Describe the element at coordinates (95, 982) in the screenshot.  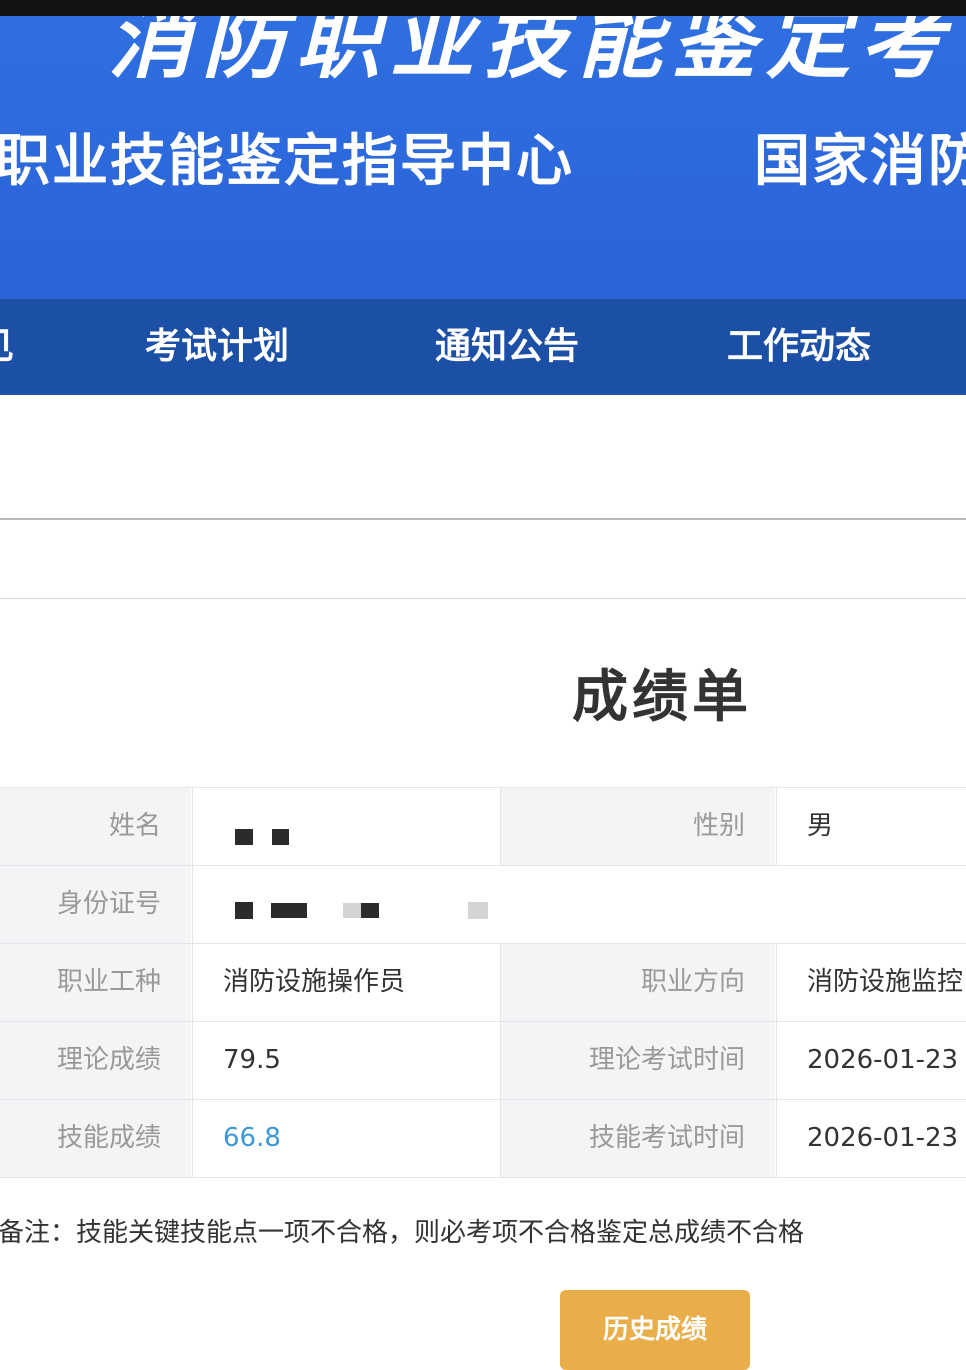
I see `occupation-label: 职业工种` at that location.